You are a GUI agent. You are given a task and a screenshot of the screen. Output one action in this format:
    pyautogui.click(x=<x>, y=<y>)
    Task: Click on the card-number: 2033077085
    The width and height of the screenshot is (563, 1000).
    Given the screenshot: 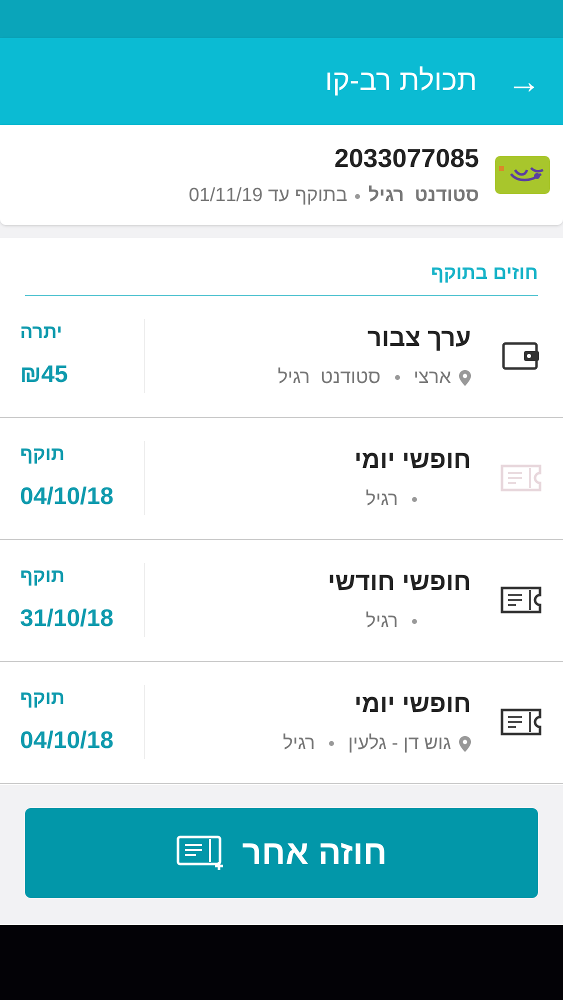 What is the action you would take?
    pyautogui.click(x=406, y=159)
    